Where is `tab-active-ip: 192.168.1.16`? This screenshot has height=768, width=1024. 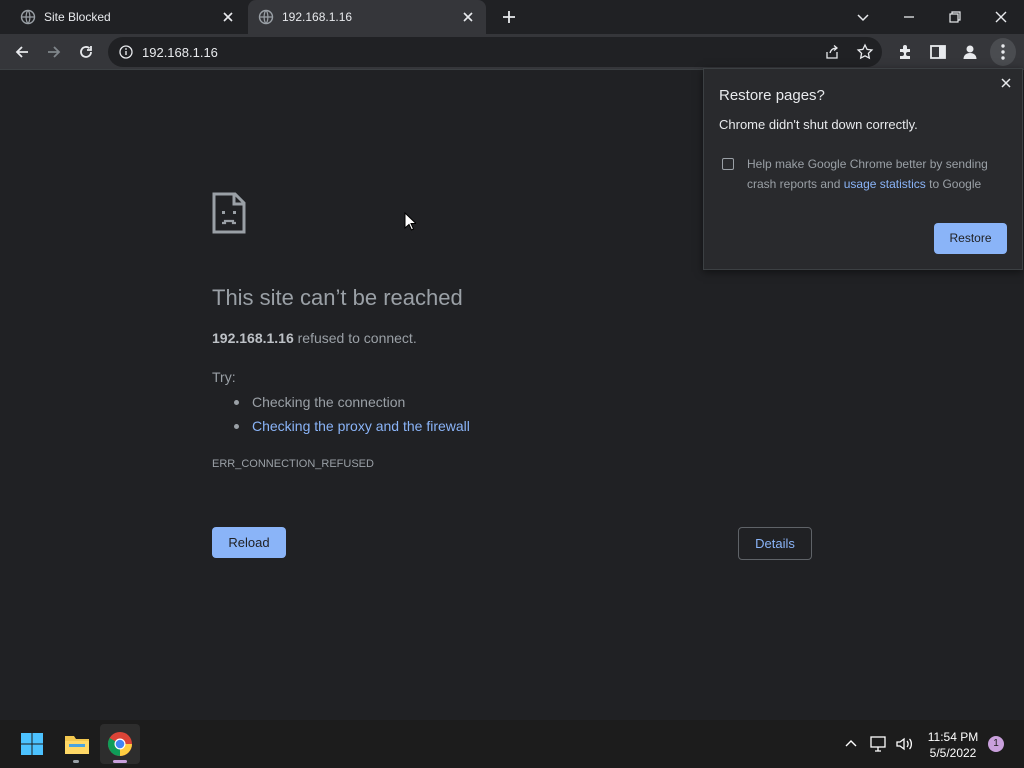
tab-active-ip: 192.168.1.16 is located at coordinates (367, 17).